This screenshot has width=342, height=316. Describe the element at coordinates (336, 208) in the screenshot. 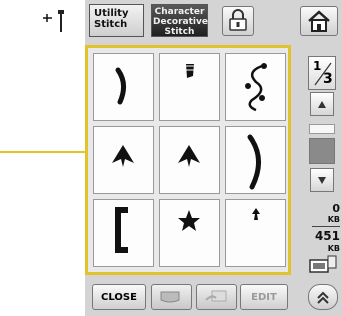

I see `memory-used-value: 0` at that location.